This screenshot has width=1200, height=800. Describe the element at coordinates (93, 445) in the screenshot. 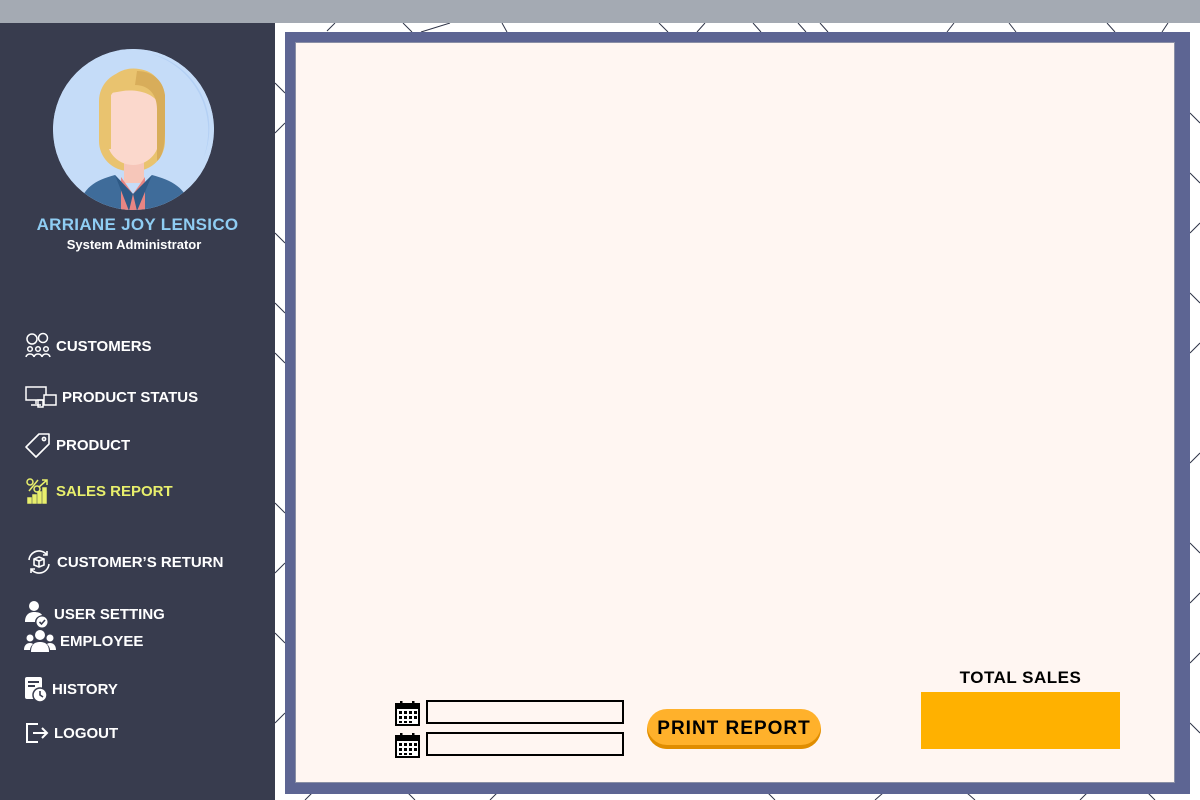

I see `nav-label-product: PRODUCT` at that location.